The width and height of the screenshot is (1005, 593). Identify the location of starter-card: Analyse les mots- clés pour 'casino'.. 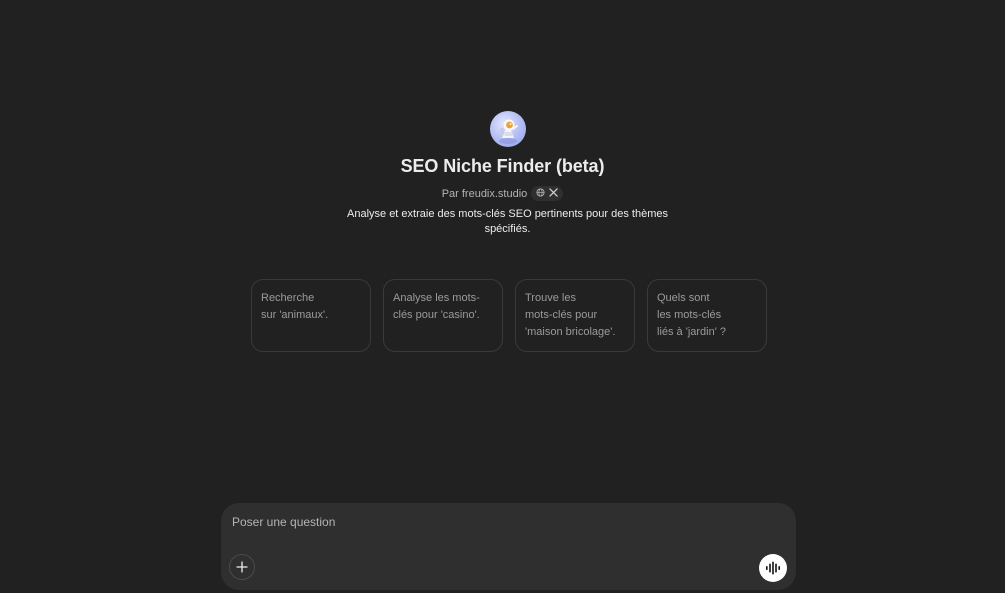
(443, 315).